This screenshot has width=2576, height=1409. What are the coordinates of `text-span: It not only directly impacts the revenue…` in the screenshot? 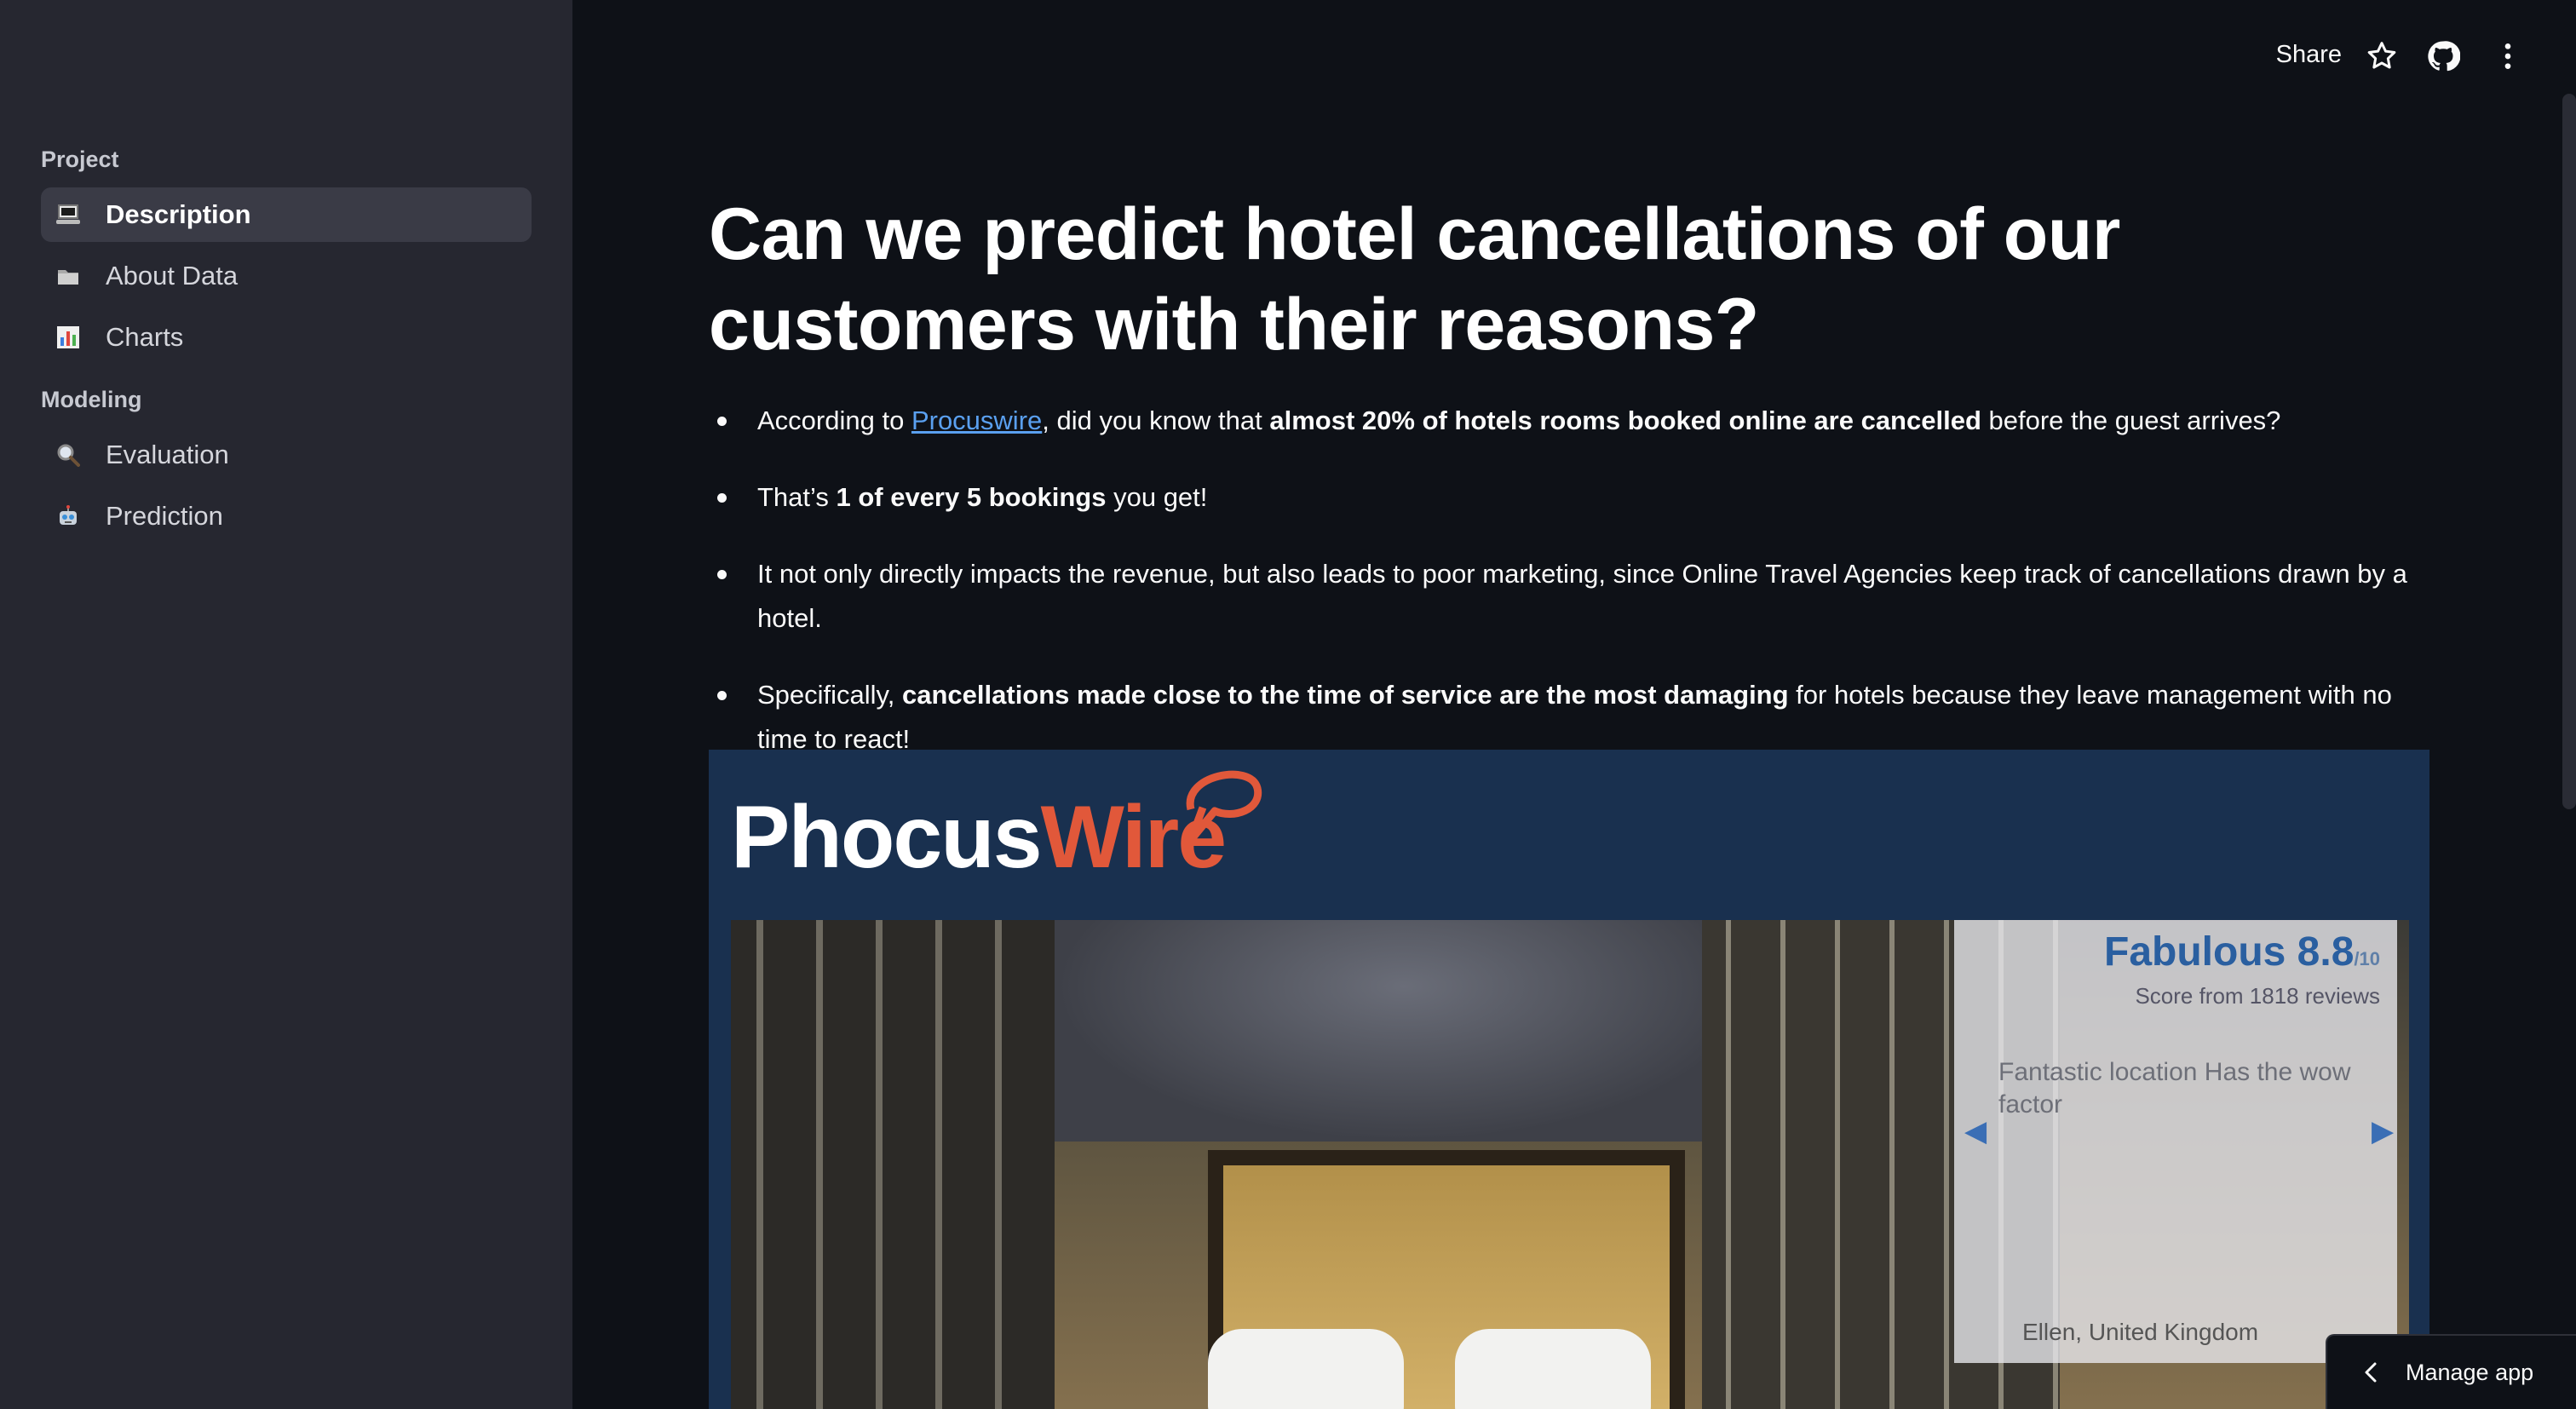 It's located at (1582, 596).